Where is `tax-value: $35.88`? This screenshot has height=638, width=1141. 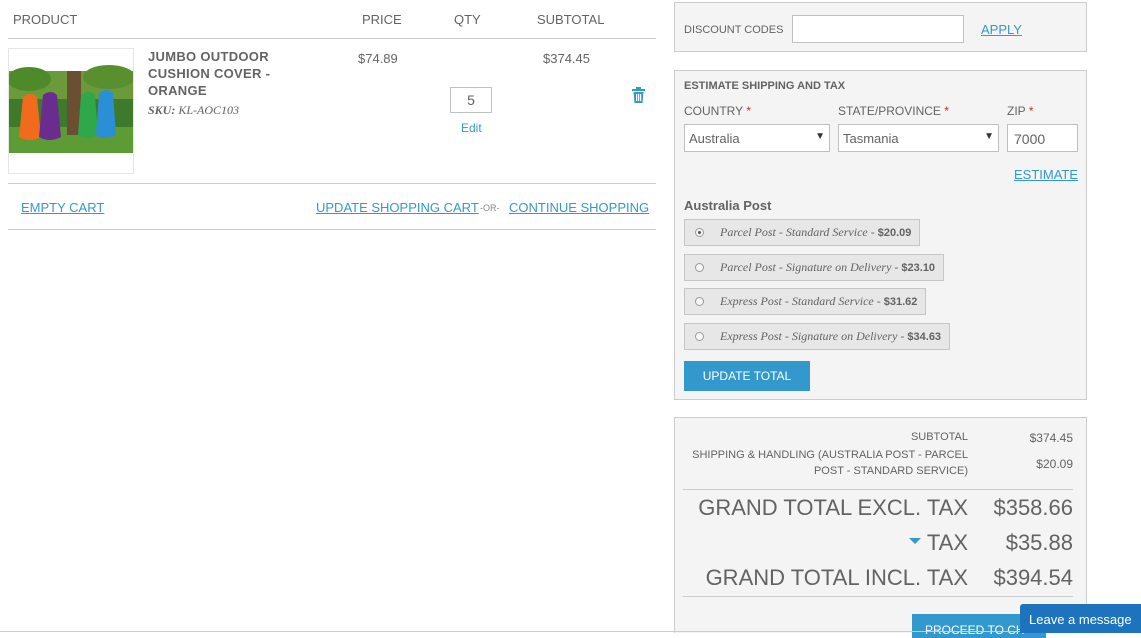
tax-value: $35.88 is located at coordinates (1039, 542).